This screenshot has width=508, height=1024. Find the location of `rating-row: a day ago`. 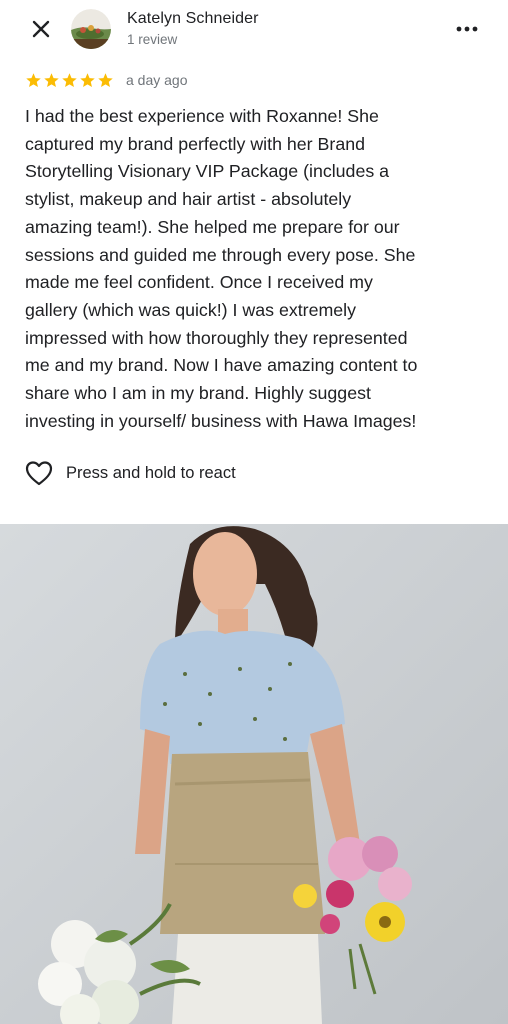

rating-row: a day ago is located at coordinates (106, 80).